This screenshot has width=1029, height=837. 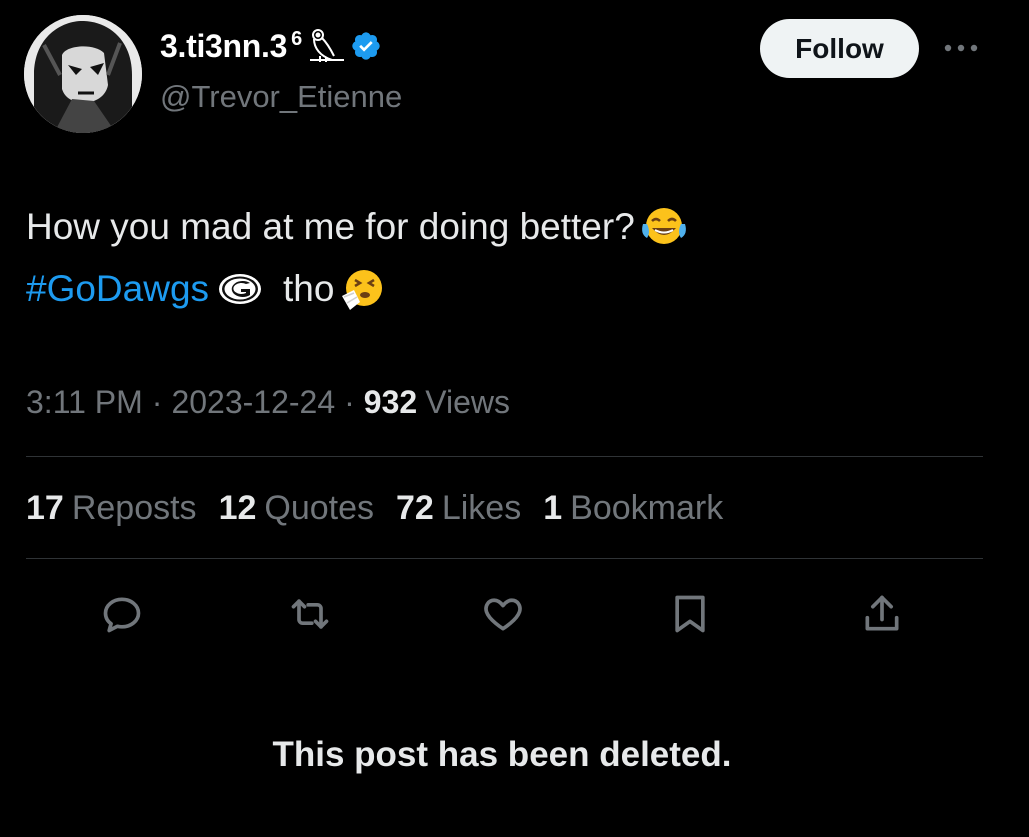 I want to click on follow-button: Follow, so click(x=839, y=48).